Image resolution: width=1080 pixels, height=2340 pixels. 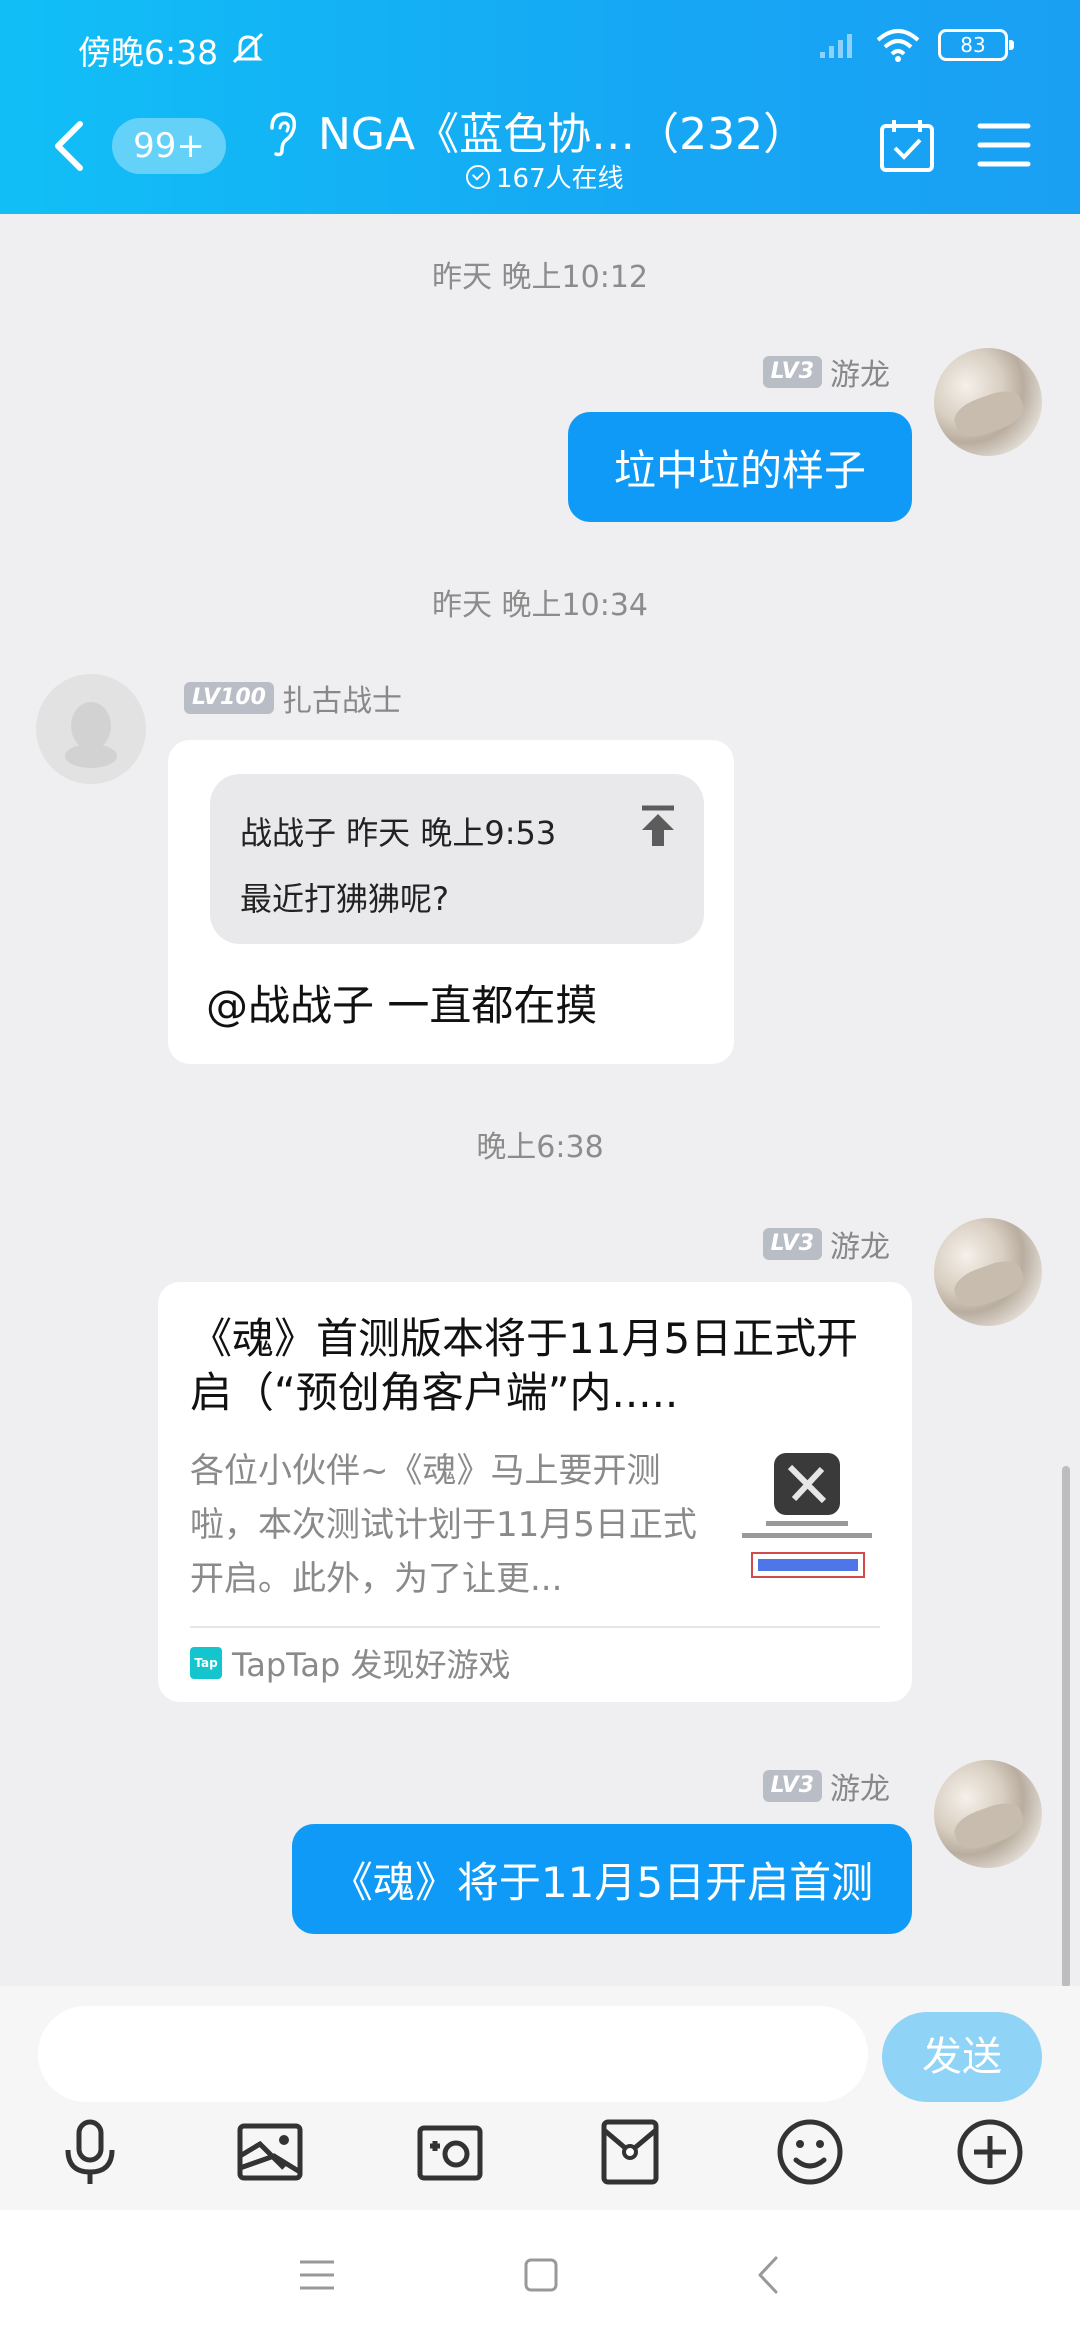 What do you see at coordinates (206, 1663) in the screenshot?
I see `taptap-logo-icon: Tap` at bounding box center [206, 1663].